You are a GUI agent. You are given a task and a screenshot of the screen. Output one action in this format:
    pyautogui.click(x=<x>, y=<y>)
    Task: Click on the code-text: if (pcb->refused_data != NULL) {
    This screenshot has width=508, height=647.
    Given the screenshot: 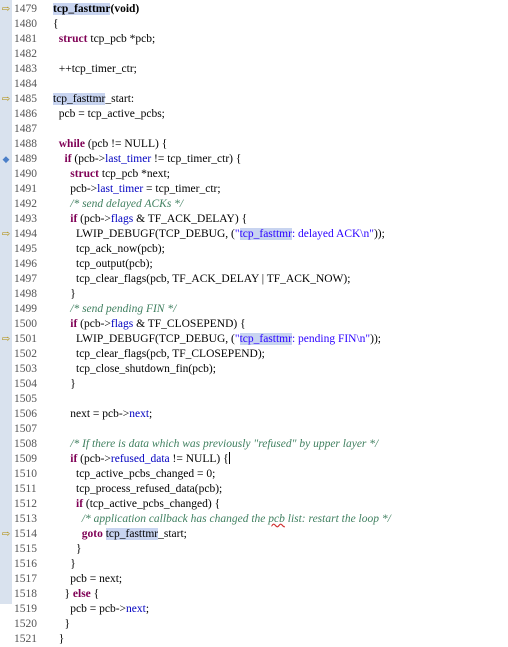 What is the action you would take?
    pyautogui.click(x=141, y=459)
    